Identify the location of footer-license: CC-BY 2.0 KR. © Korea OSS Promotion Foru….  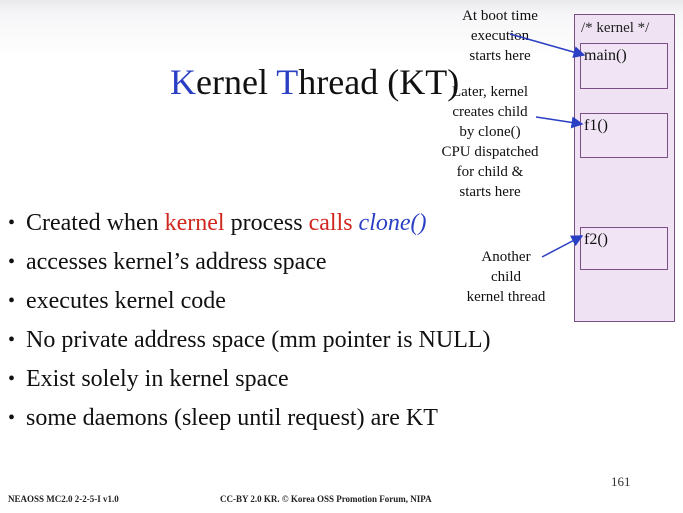
(326, 499).